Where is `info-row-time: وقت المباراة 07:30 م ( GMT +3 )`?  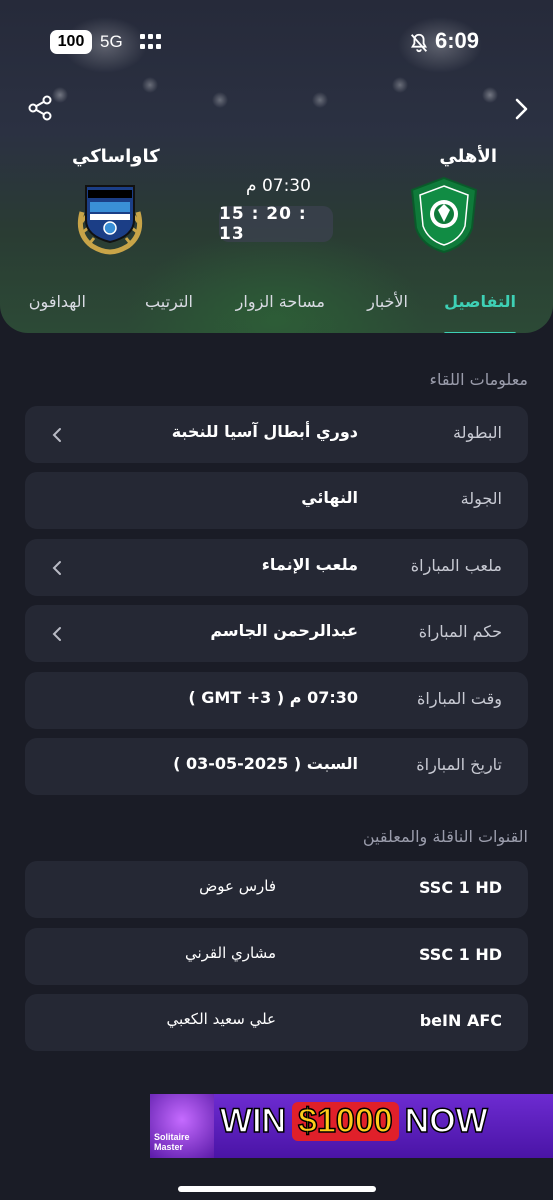
info-row-time: وقت المباراة 07:30 م ( GMT +3 ) is located at coordinates (276, 700).